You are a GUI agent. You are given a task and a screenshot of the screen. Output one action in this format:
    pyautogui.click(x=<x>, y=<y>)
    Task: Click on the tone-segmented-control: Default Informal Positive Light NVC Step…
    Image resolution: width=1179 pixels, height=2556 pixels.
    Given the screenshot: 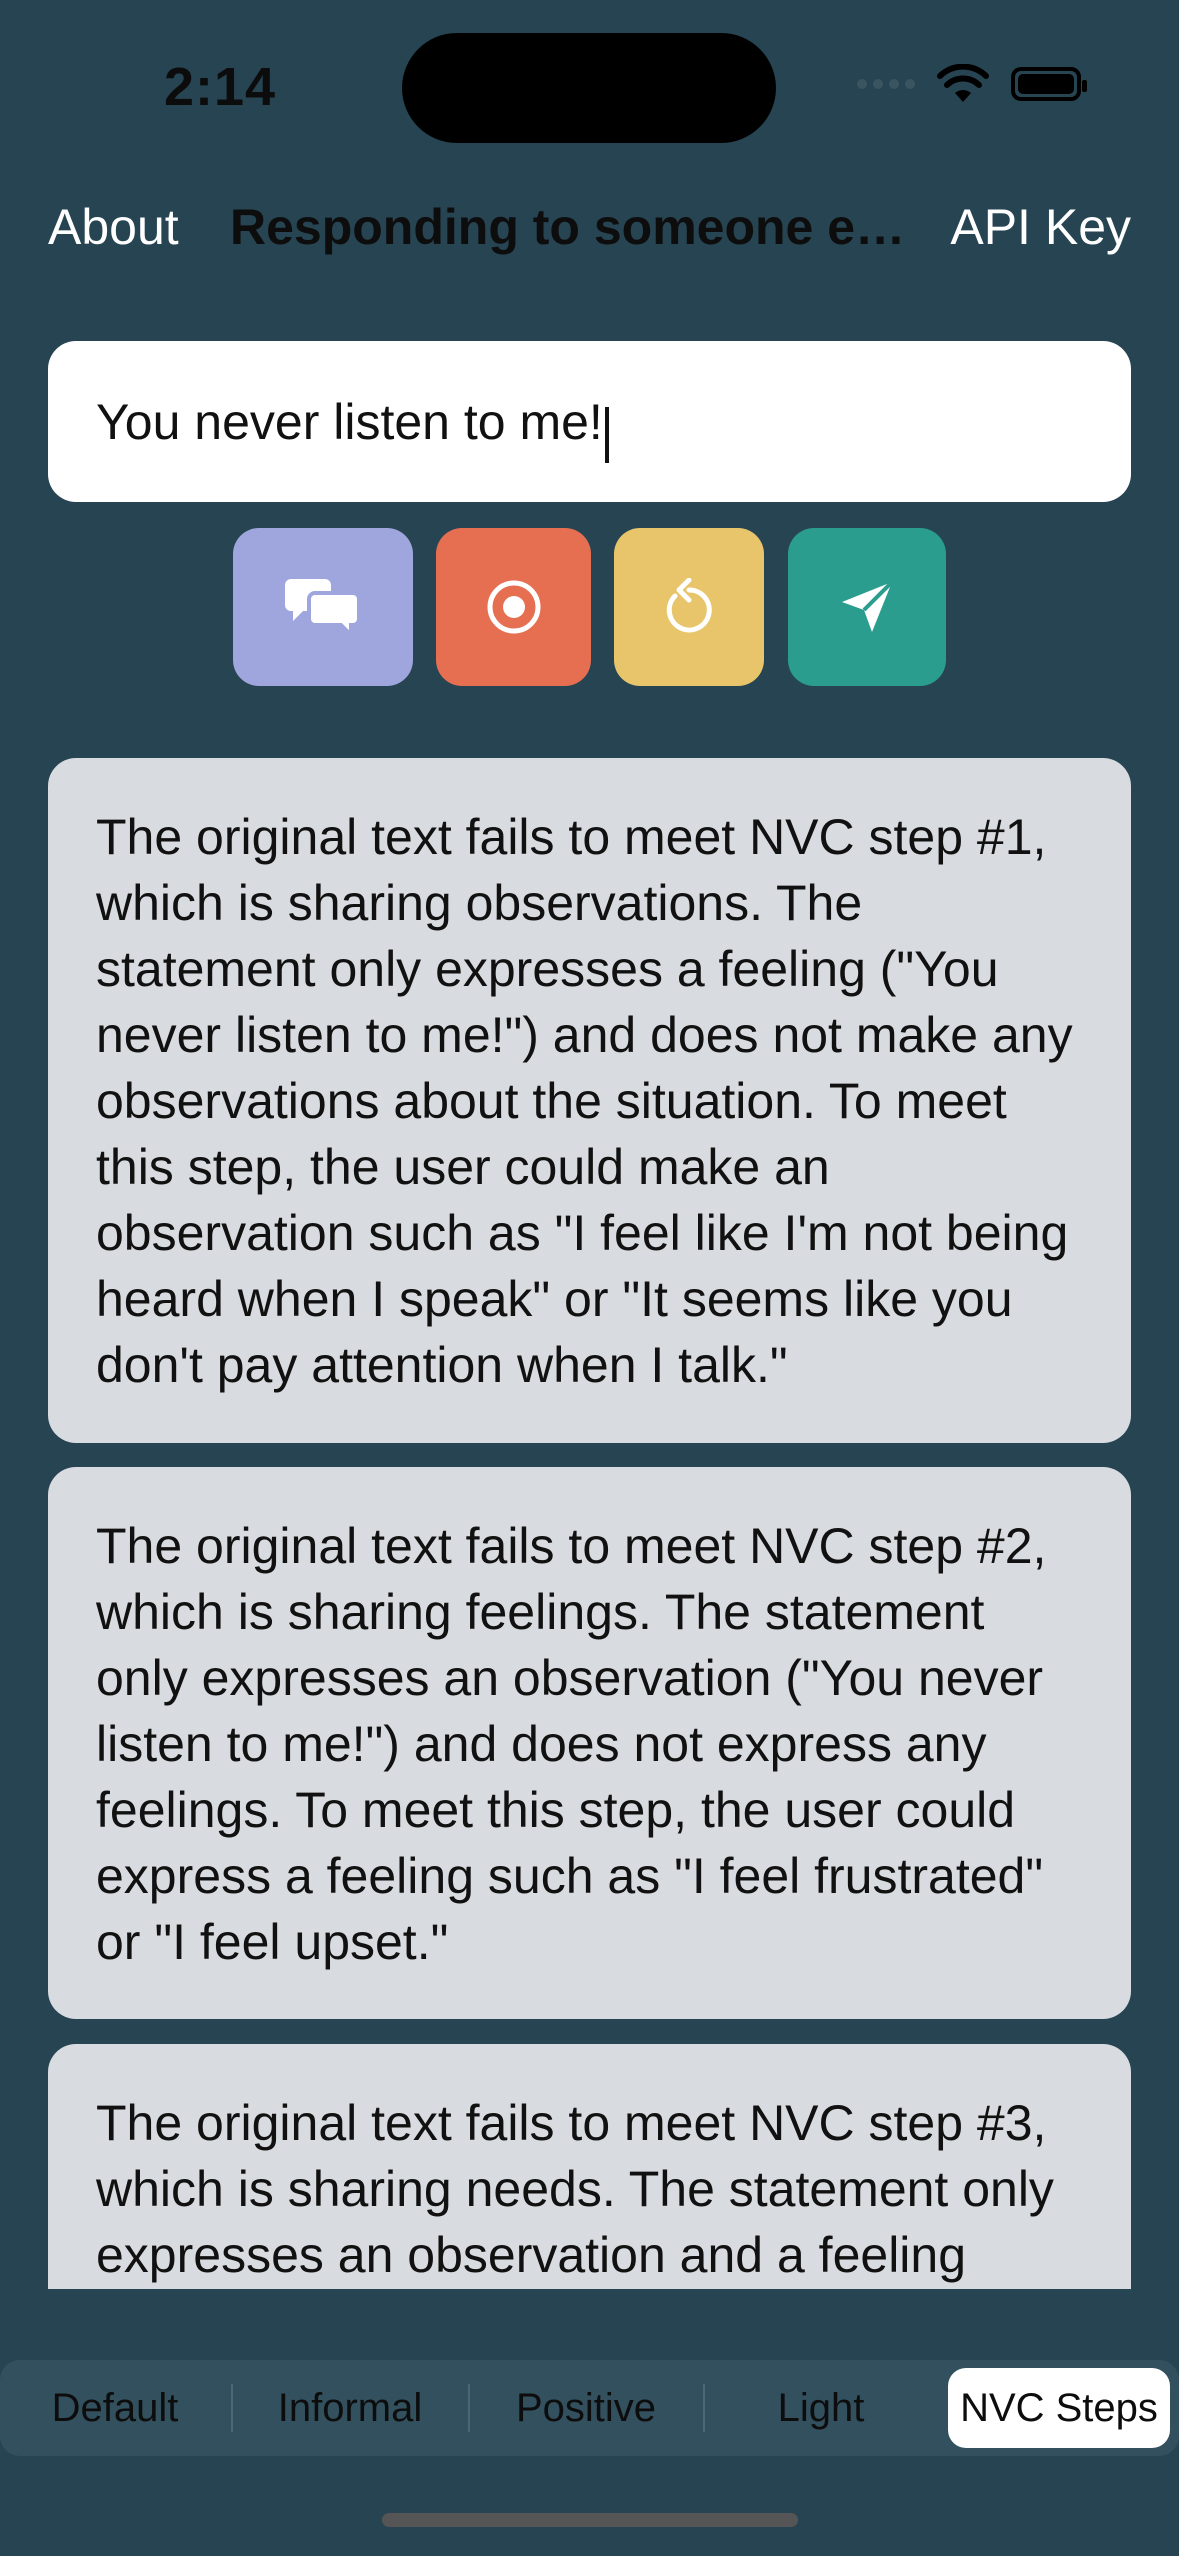 What is the action you would take?
    pyautogui.click(x=589, y=2408)
    